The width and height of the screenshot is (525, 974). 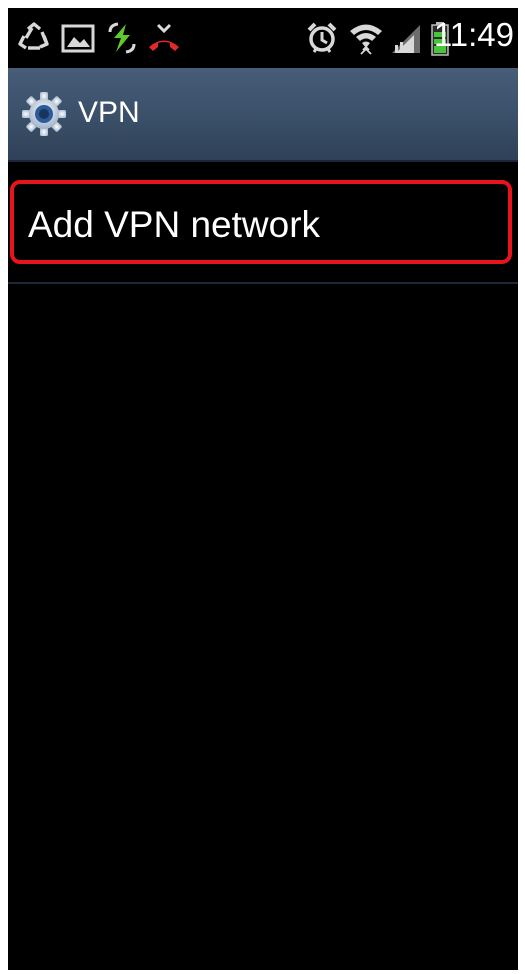 What do you see at coordinates (109, 112) in the screenshot?
I see `page-title: VPN` at bounding box center [109, 112].